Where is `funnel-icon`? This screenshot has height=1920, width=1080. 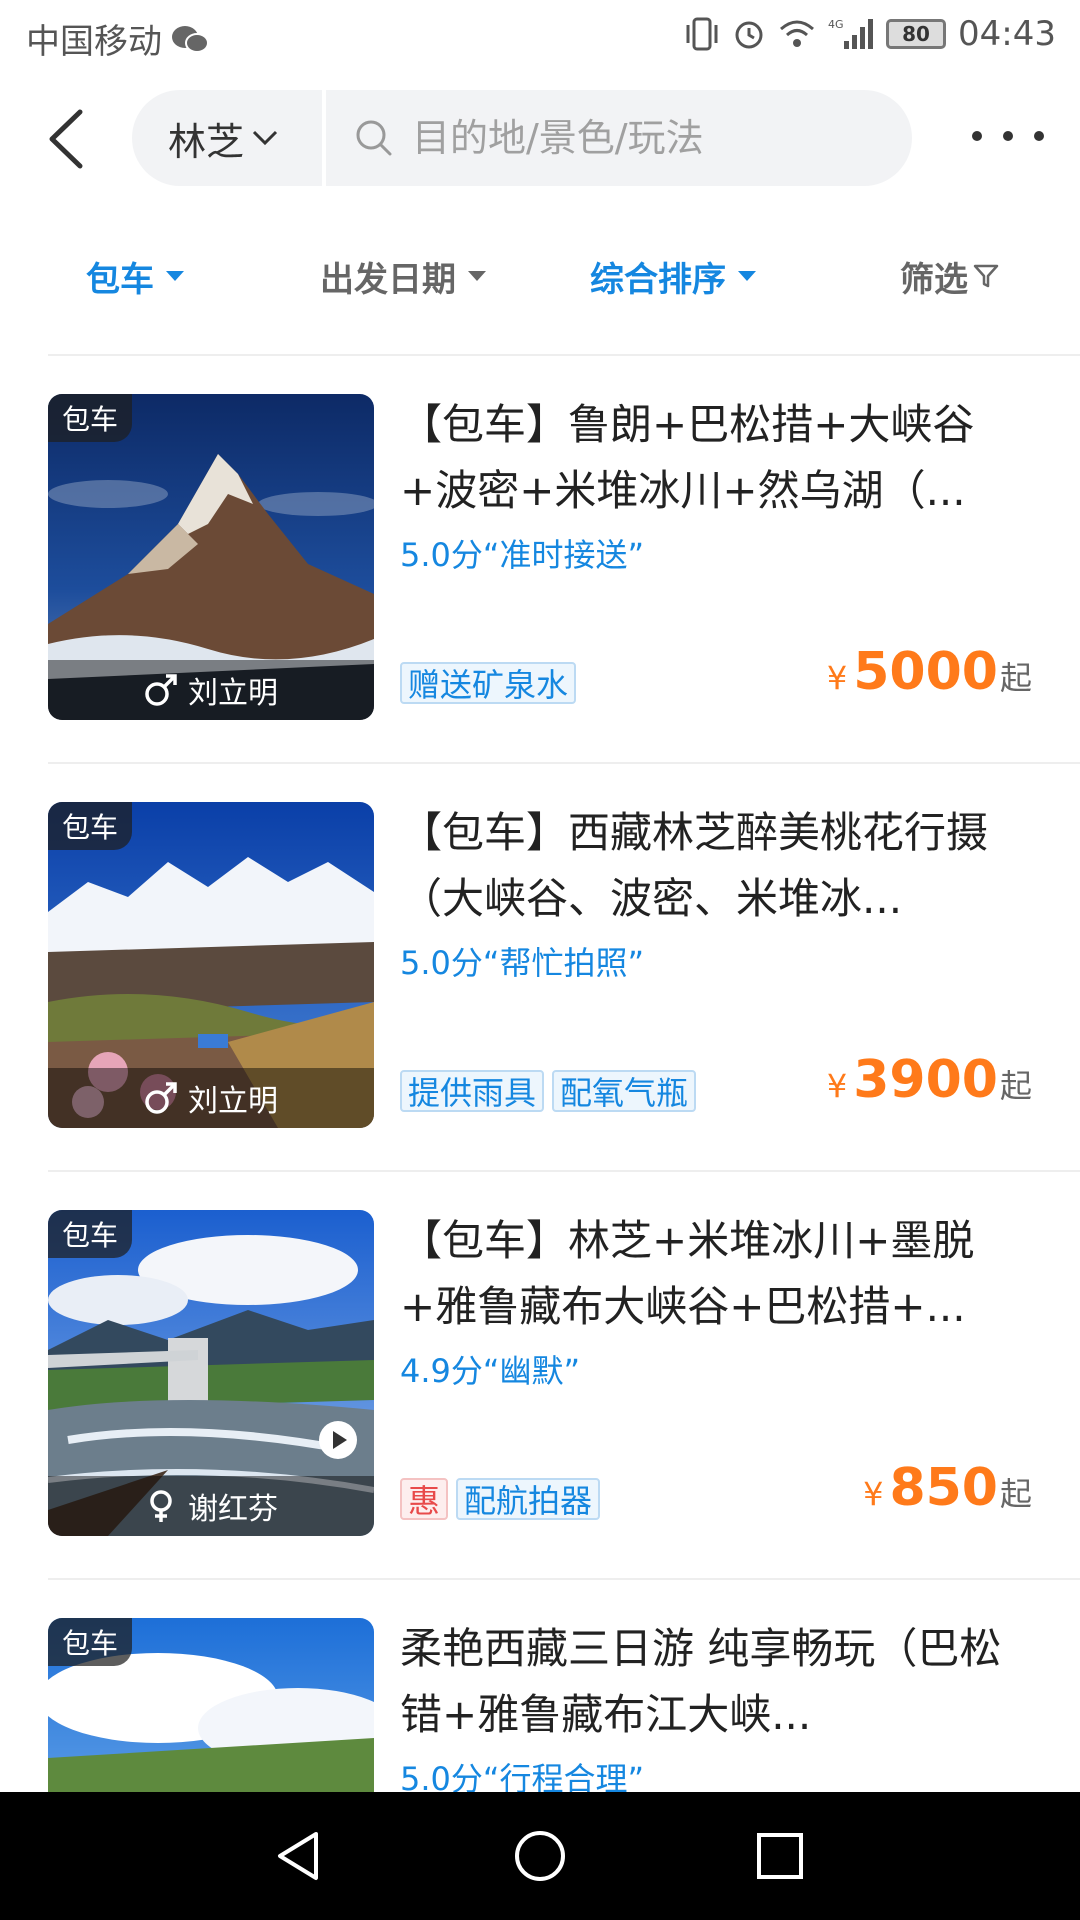 funnel-icon is located at coordinates (986, 276).